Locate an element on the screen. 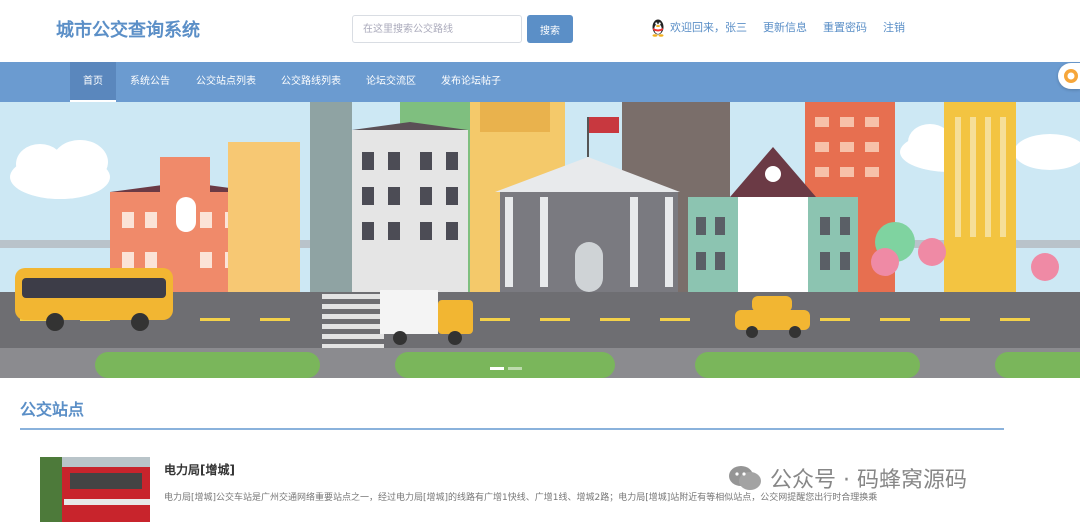  station-name: 电力局[增城] is located at coordinates (199, 469).